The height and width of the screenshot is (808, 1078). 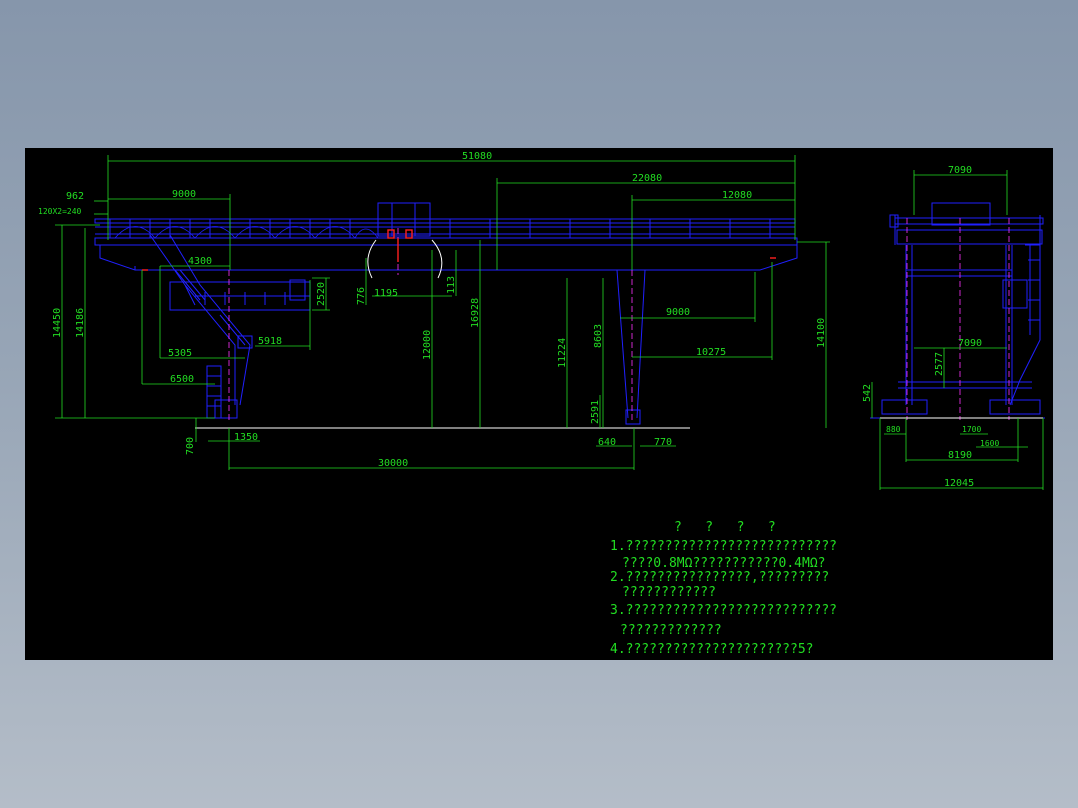 What do you see at coordinates (719, 577) in the screenshot?
I see `note-2: 2.????????????????,?????????` at bounding box center [719, 577].